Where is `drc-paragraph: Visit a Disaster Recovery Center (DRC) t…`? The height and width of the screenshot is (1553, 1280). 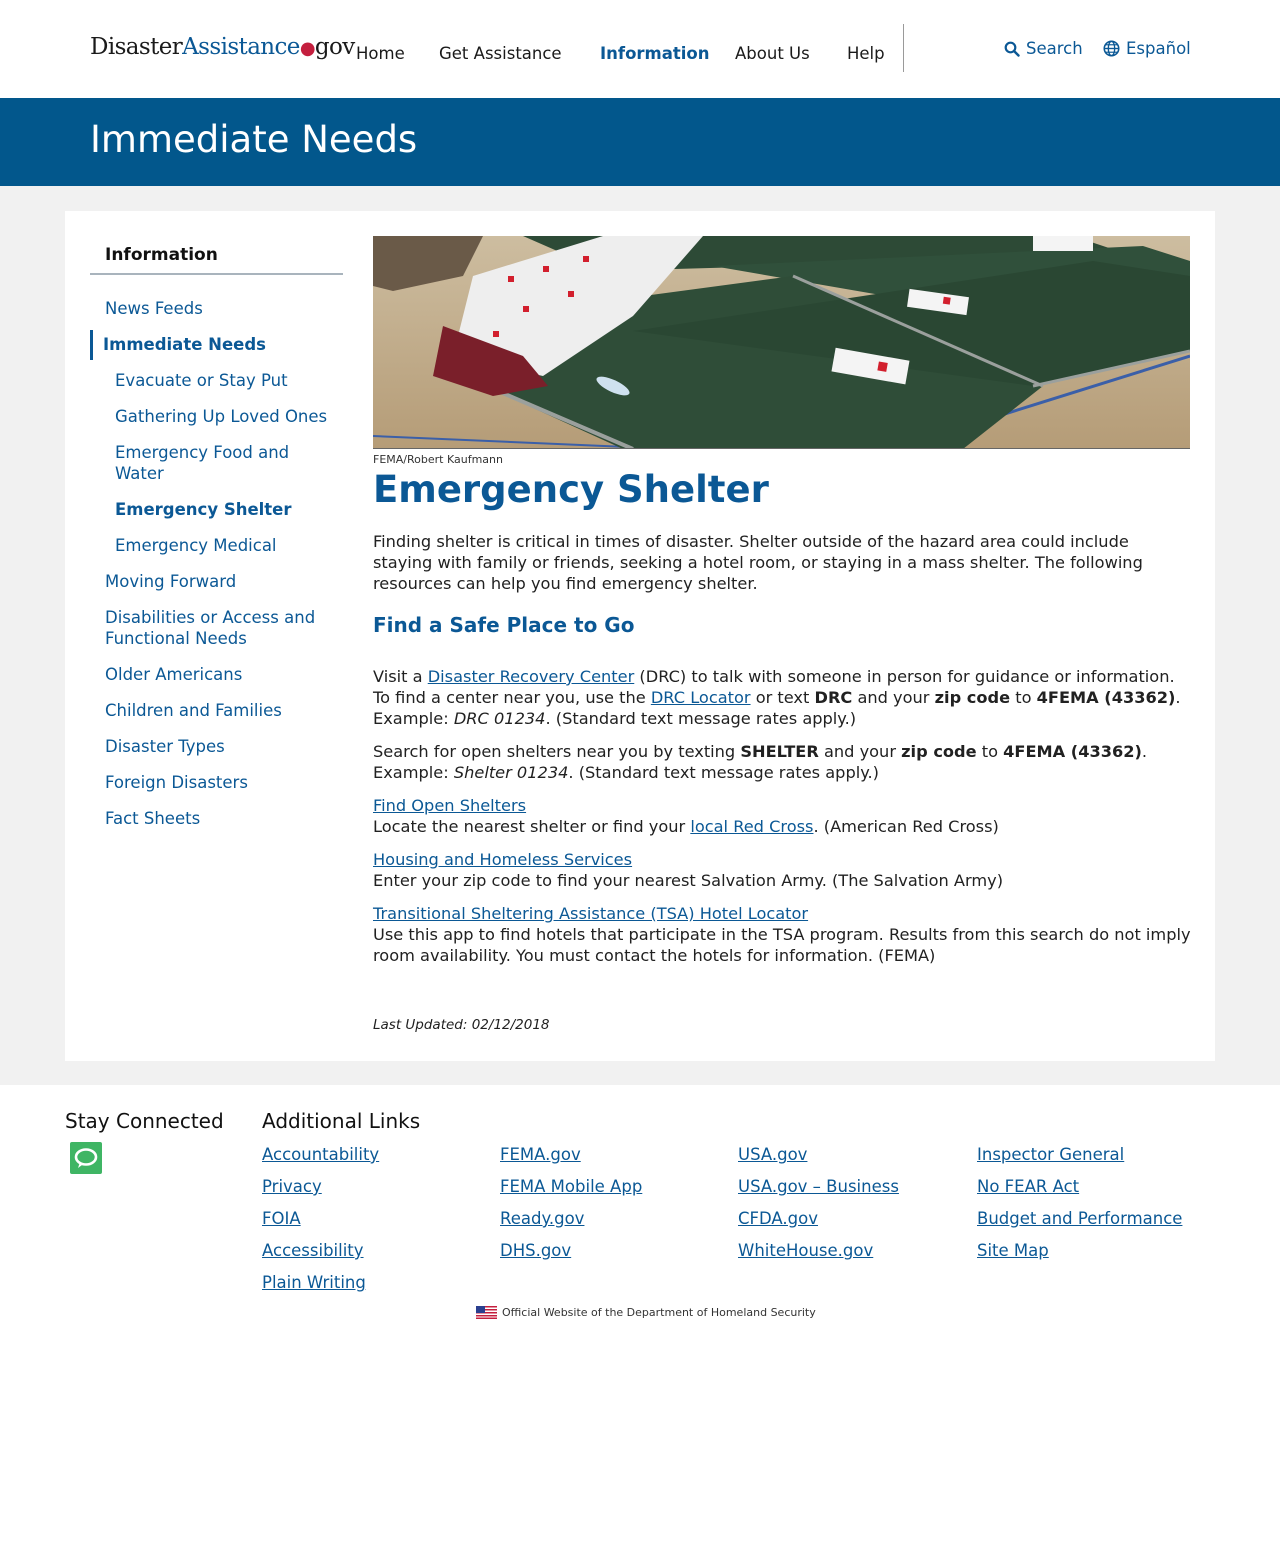 drc-paragraph: Visit a Disaster Recovery Center (DRC) t… is located at coordinates (777, 697).